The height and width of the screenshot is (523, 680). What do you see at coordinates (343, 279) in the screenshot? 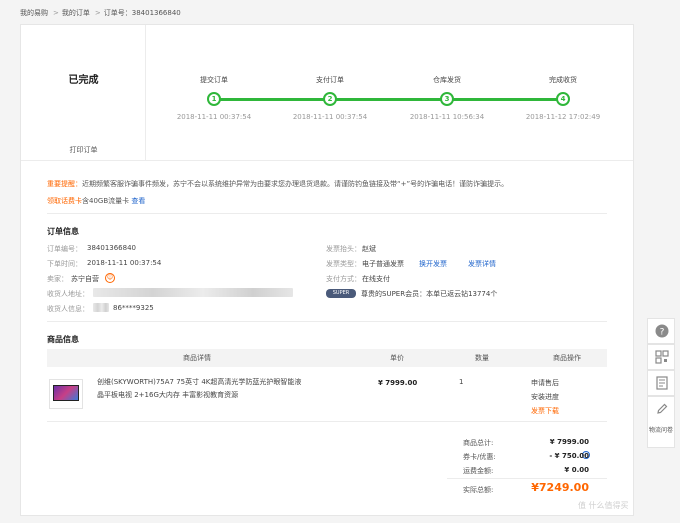
I see `payment-label: 支付方式：` at bounding box center [343, 279].